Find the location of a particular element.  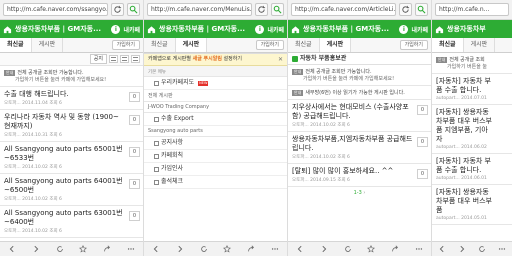

menu-item-all-boards: 전체 게시판 is located at coordinates (215, 96).